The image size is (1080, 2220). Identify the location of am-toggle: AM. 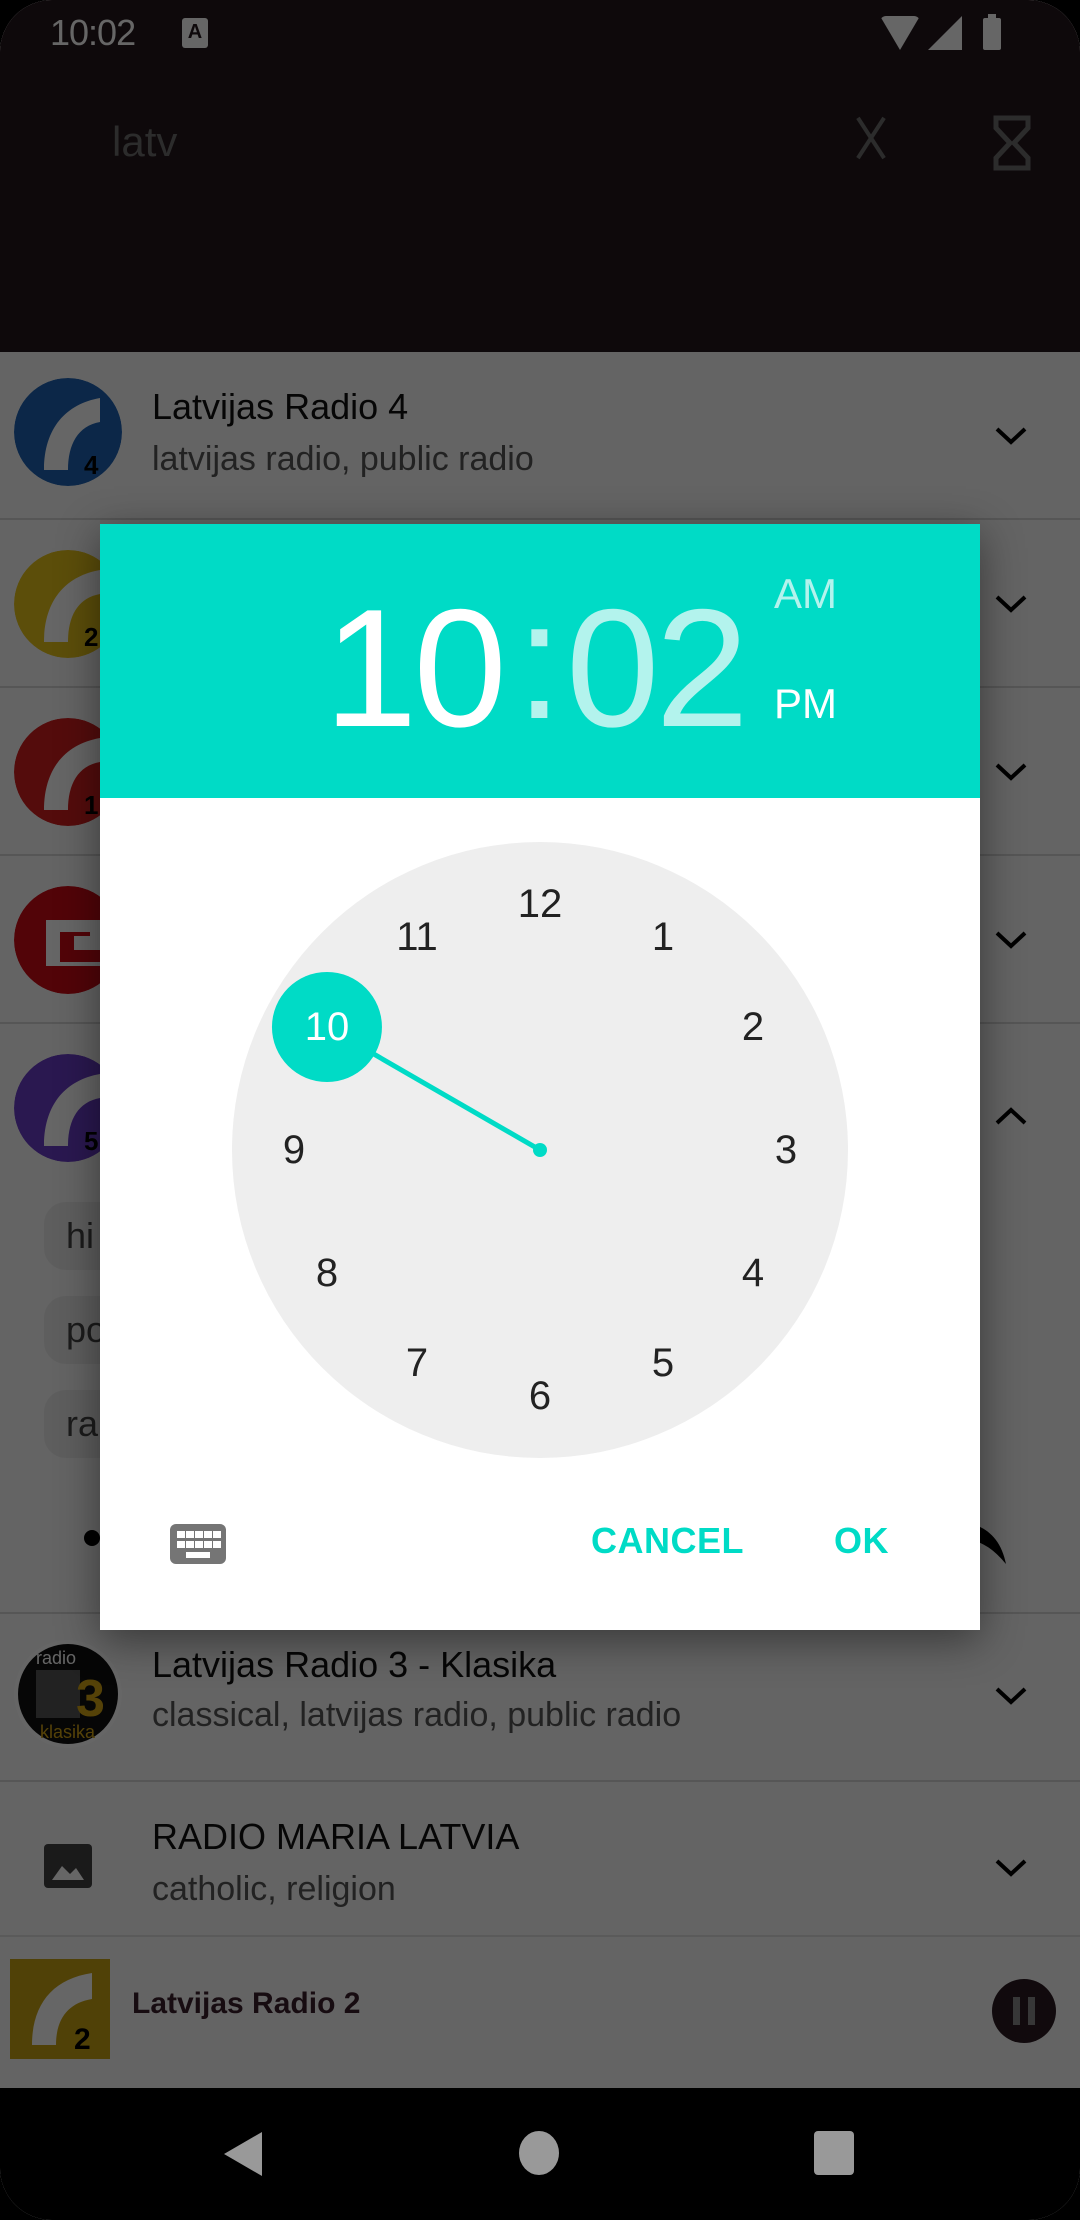
(805, 594).